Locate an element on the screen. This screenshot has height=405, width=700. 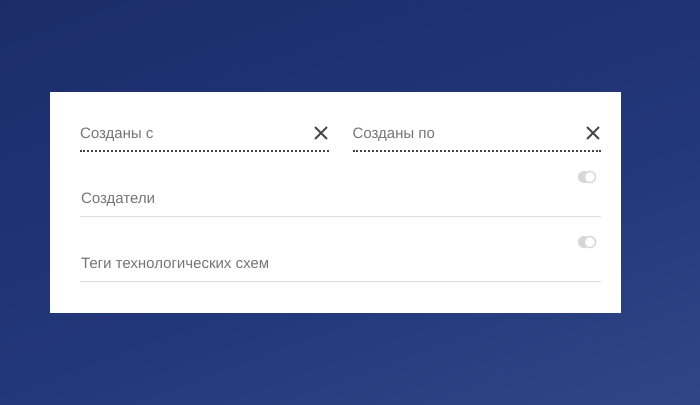
select-field: Создатели is located at coordinates (340, 197).